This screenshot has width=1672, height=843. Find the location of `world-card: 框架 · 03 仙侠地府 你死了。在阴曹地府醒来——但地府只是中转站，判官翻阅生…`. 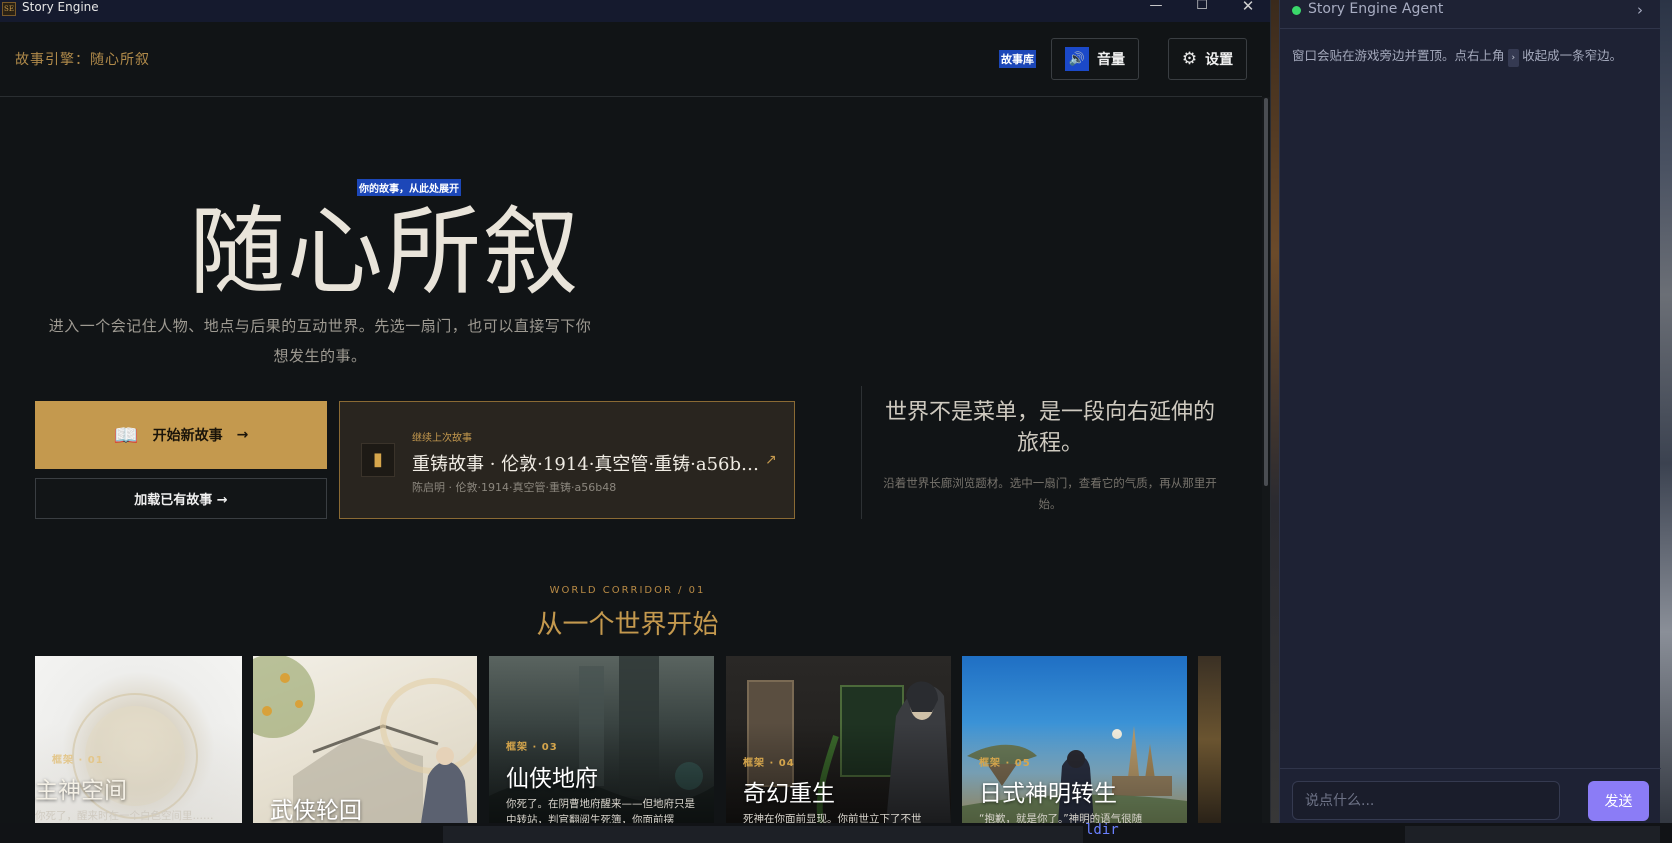

world-card: 框架 · 03 仙侠地府 你死了。在阴曹地府醒来——但地府只是中转站，判官翻阅生… is located at coordinates (601, 739).